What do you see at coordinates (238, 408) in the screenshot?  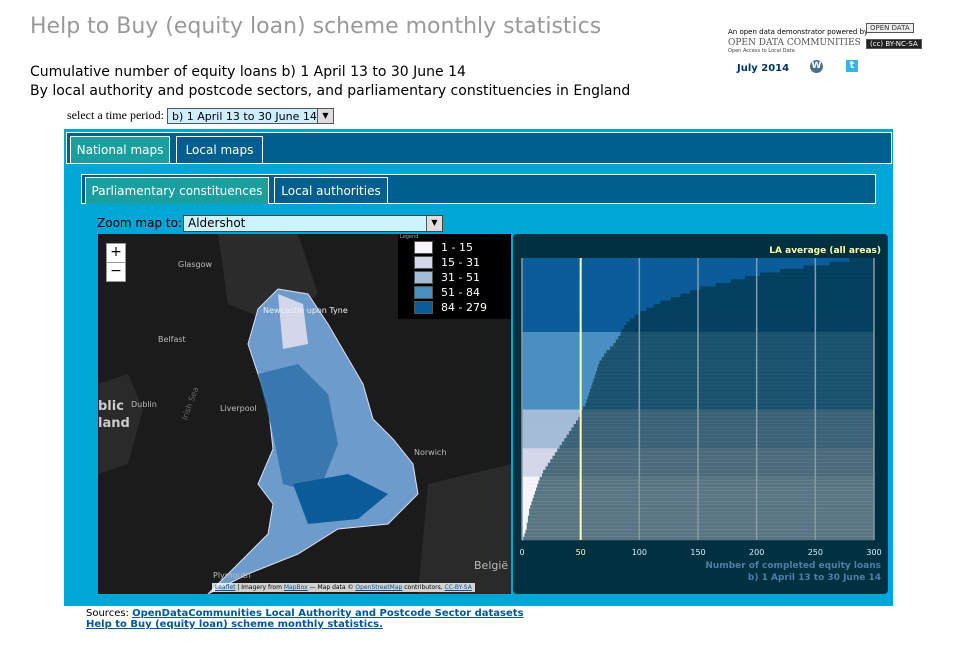 I see `place-label: Liverpool` at bounding box center [238, 408].